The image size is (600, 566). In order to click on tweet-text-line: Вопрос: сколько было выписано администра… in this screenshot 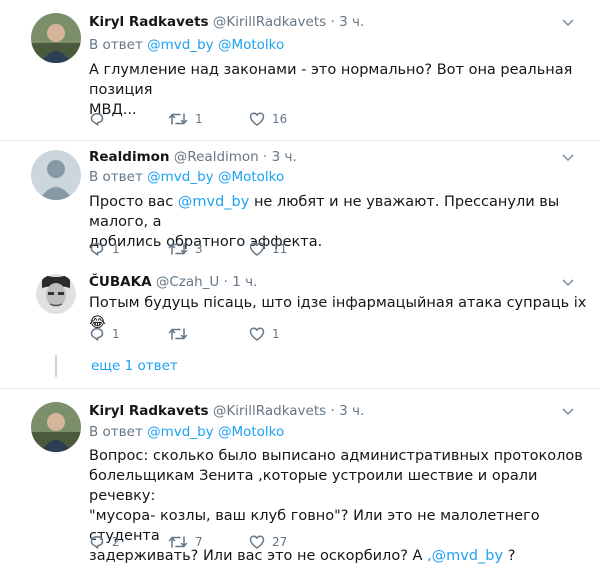, I will do `click(336, 456)`.